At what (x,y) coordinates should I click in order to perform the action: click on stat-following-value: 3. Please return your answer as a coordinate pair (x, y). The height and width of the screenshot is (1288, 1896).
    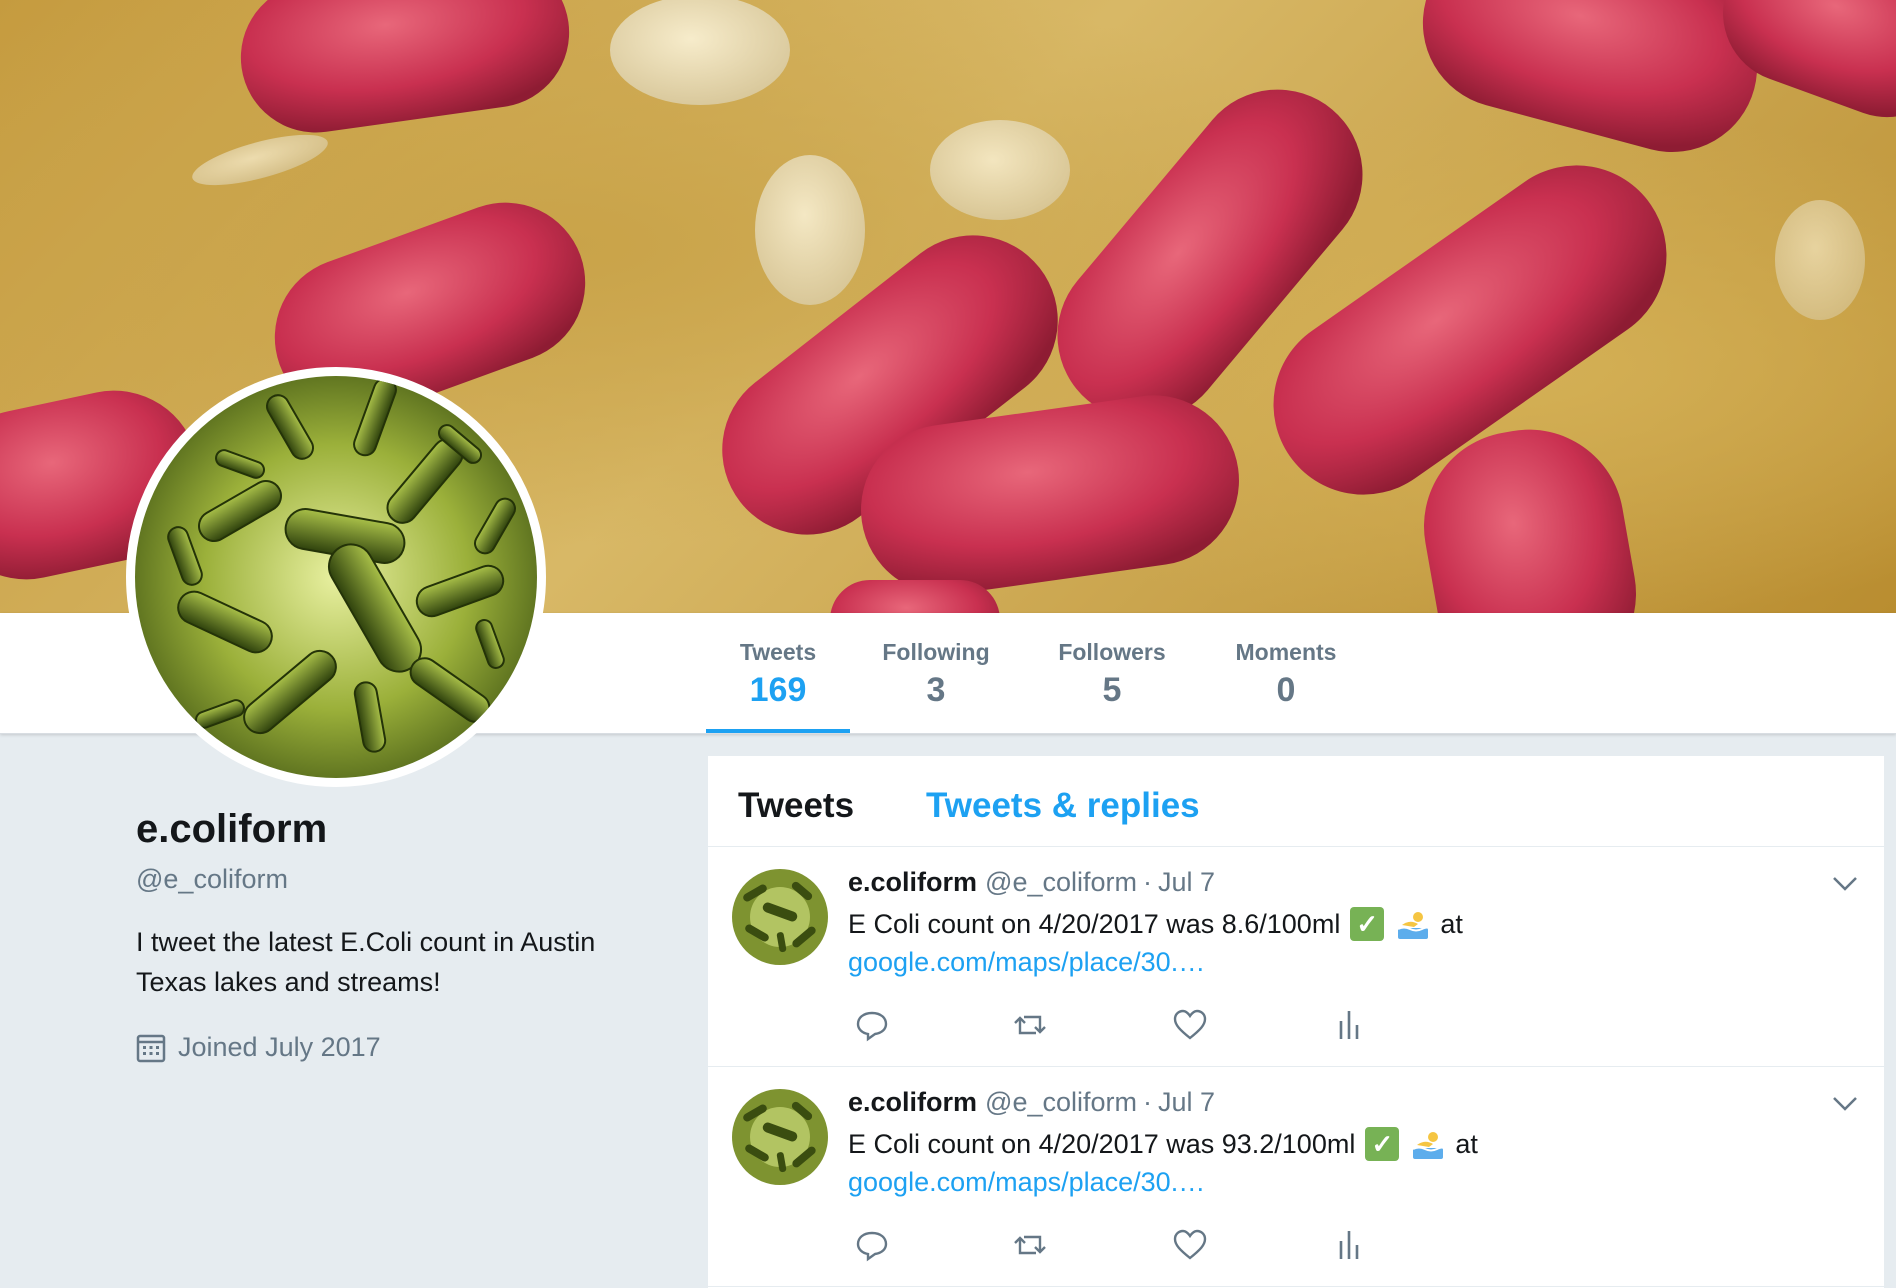
    Looking at the image, I should click on (936, 690).